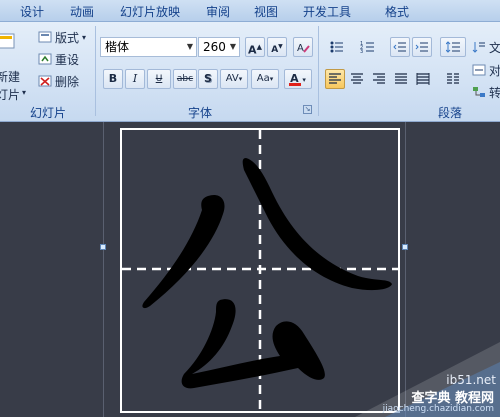 This screenshot has height=417, width=500. I want to click on increase-indent-button, so click(422, 47).